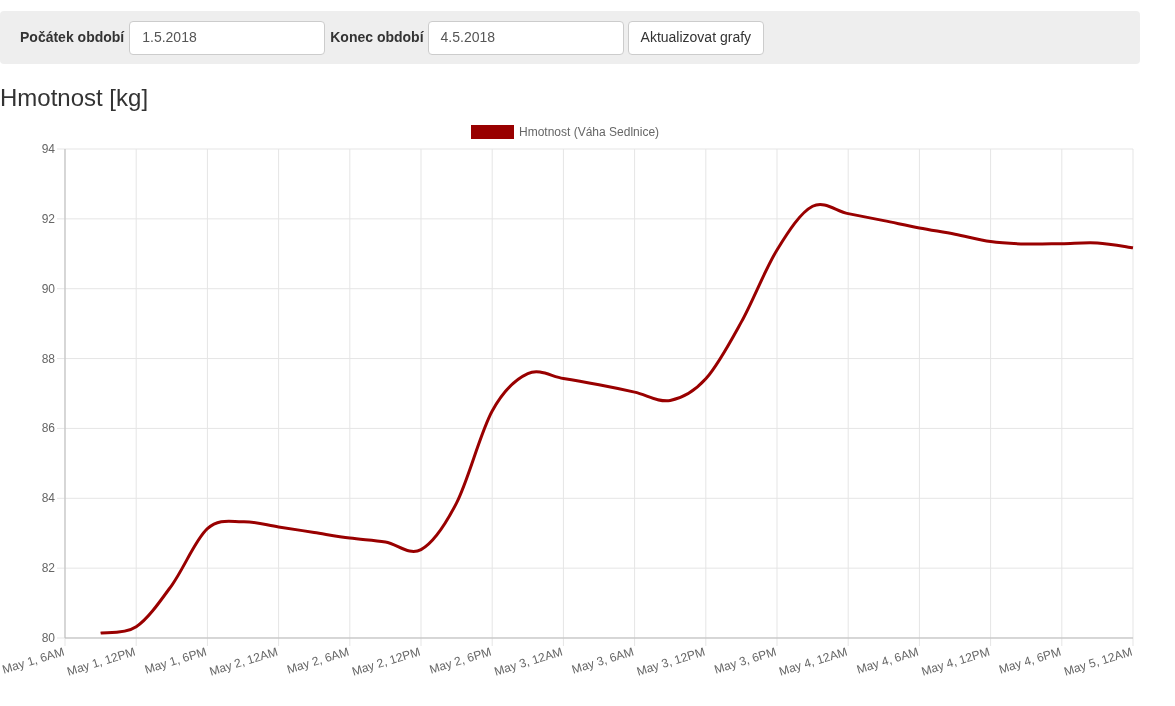  I want to click on end-date-field: 4.5.2018, so click(525, 37).